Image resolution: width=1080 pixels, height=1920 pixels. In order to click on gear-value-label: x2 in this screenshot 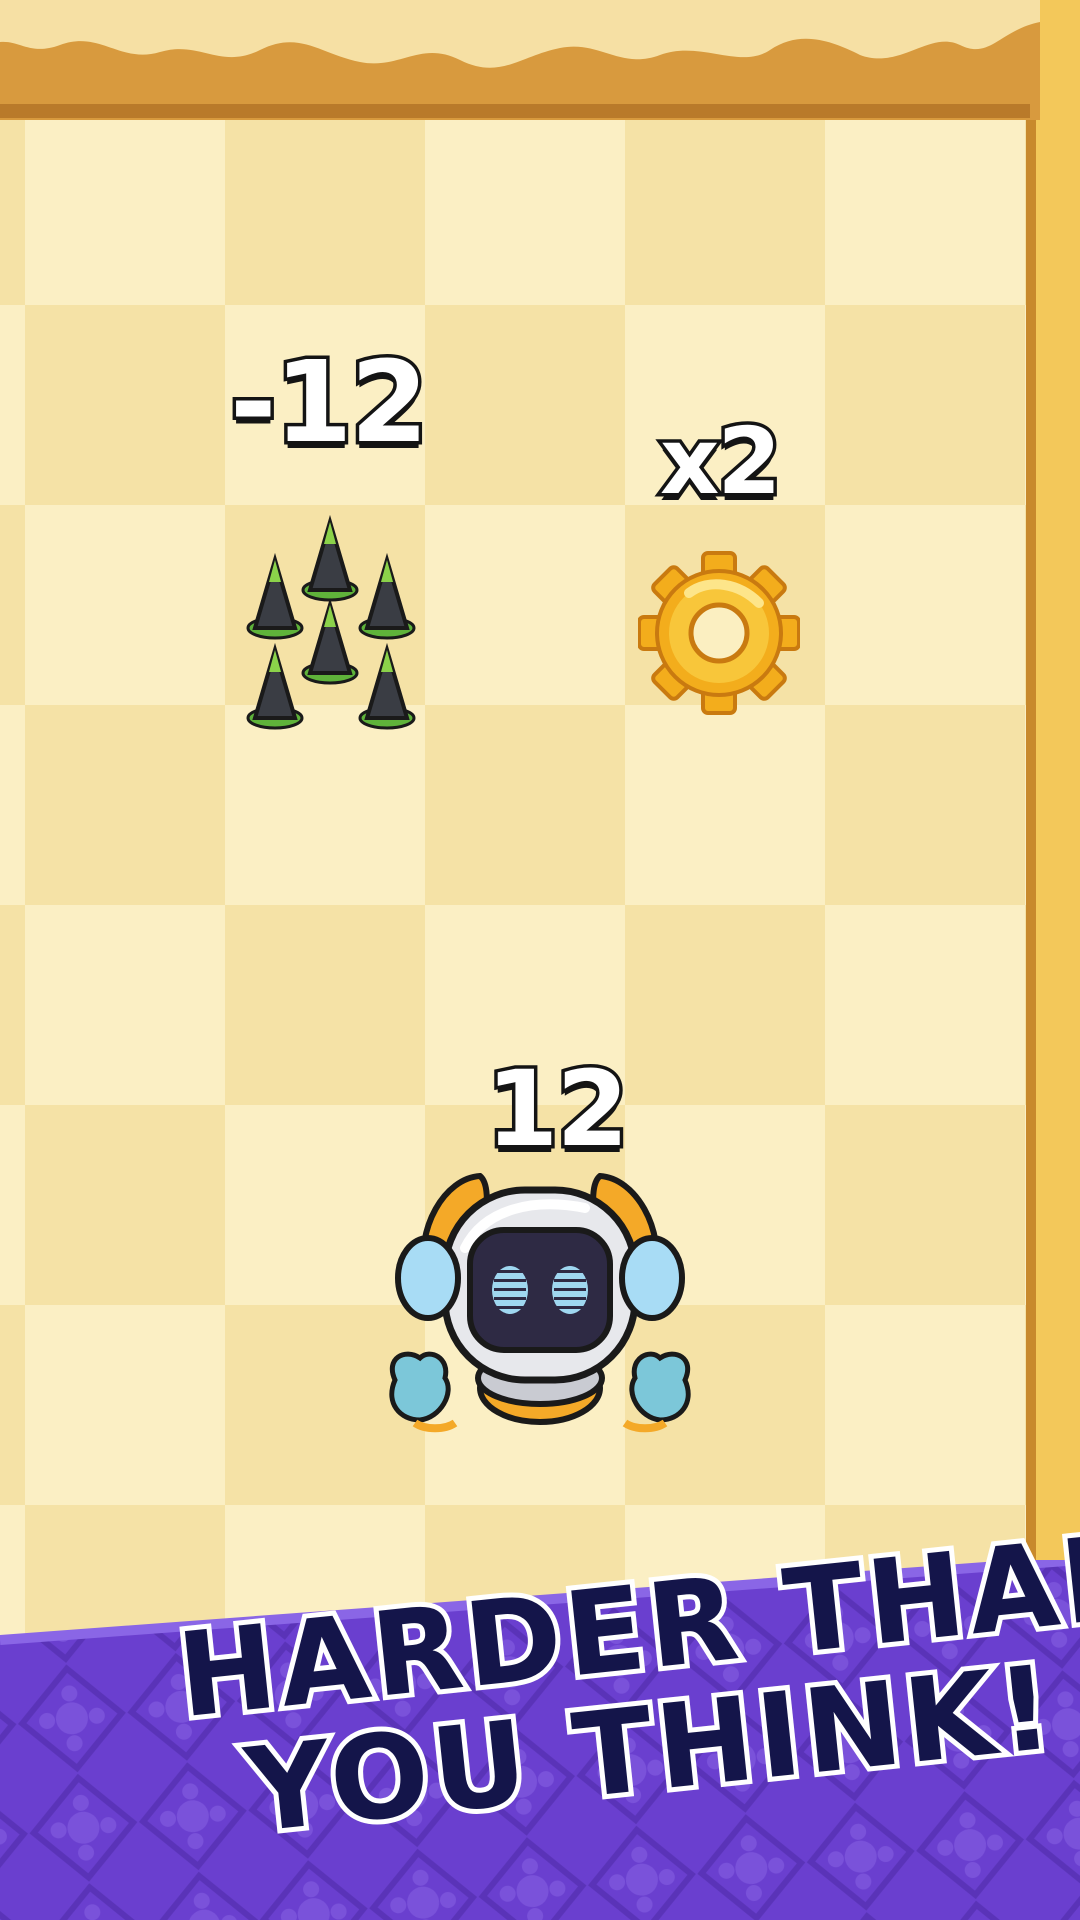, I will do `click(720, 462)`.